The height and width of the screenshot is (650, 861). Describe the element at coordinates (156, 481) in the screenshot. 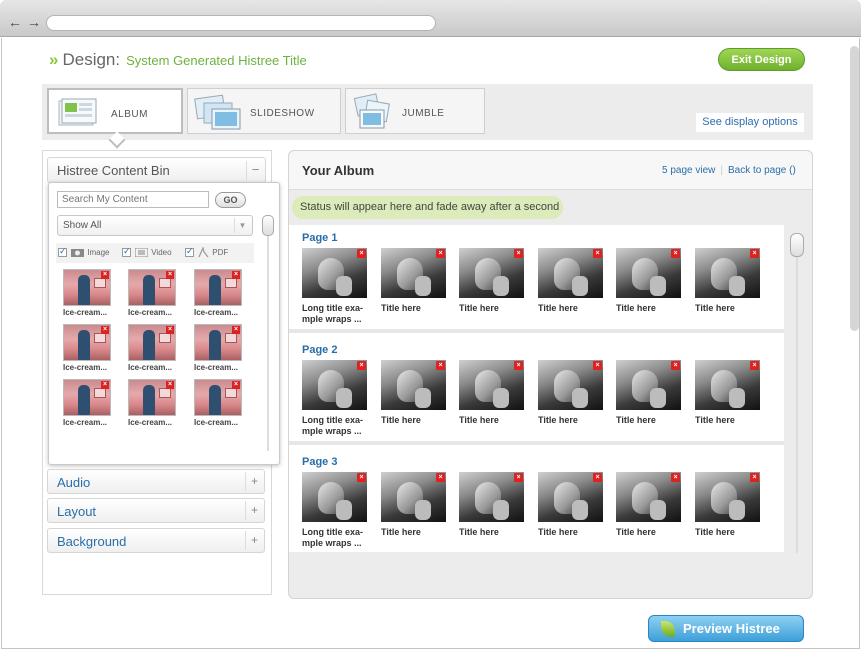

I see `accordion-audio: Audio +` at that location.